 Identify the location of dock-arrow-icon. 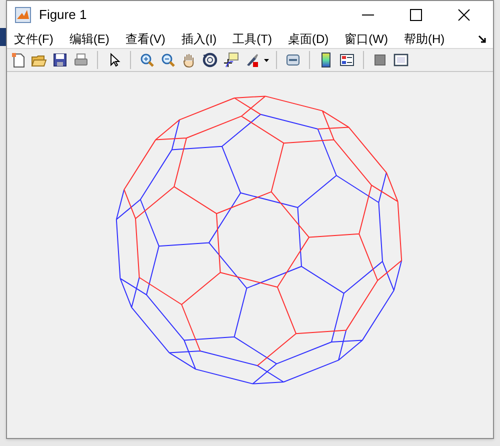
(482, 39).